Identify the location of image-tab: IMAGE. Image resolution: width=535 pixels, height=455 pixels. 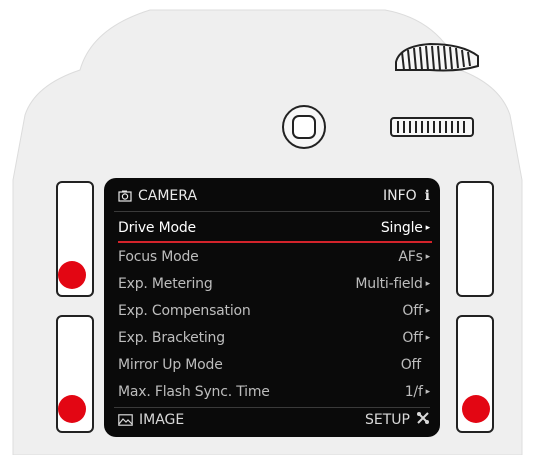
(151, 420).